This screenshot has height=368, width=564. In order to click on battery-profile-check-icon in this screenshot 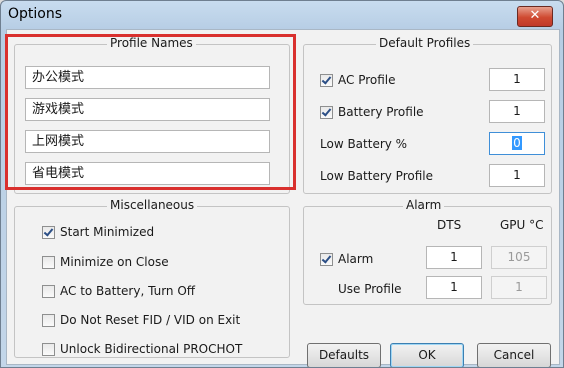, I will do `click(326, 112)`.